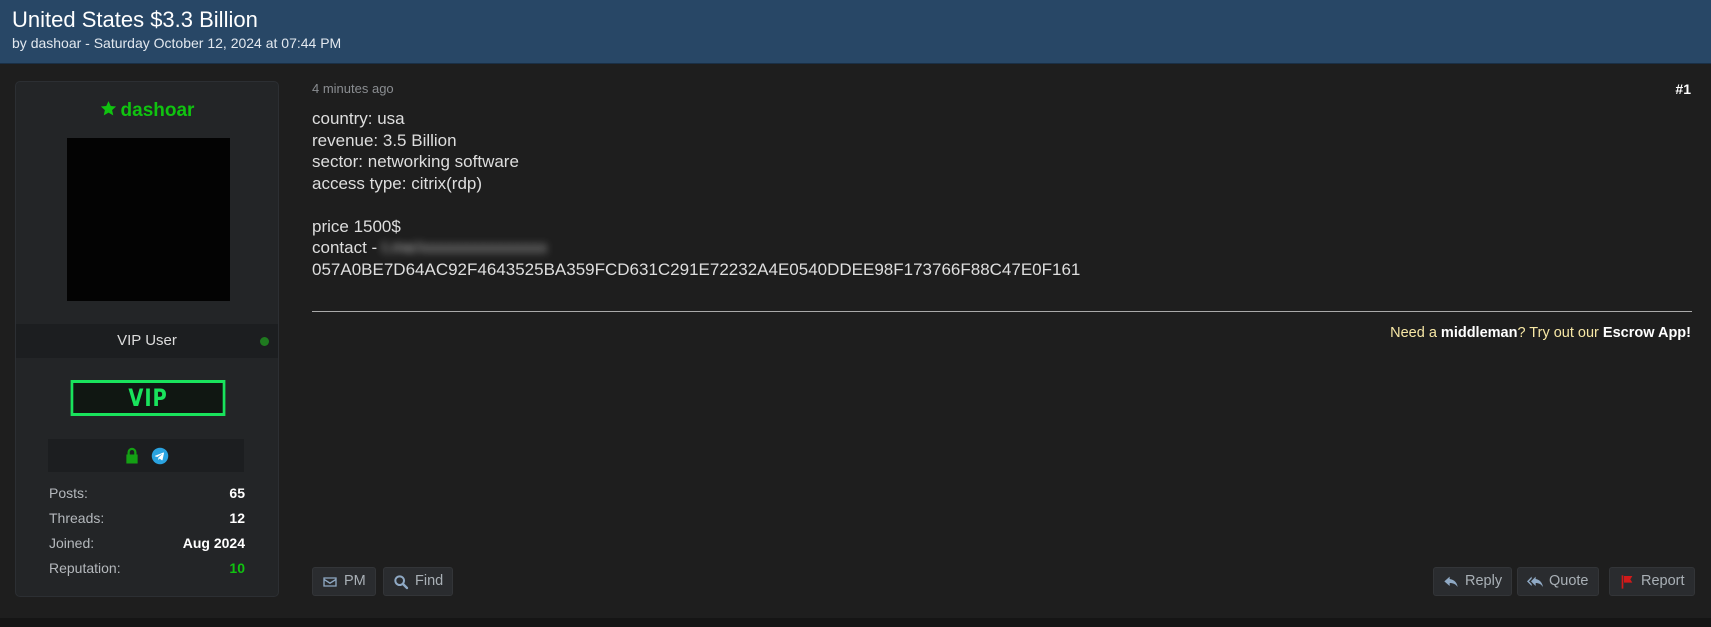  I want to click on user-rank: VIP User, so click(147, 341).